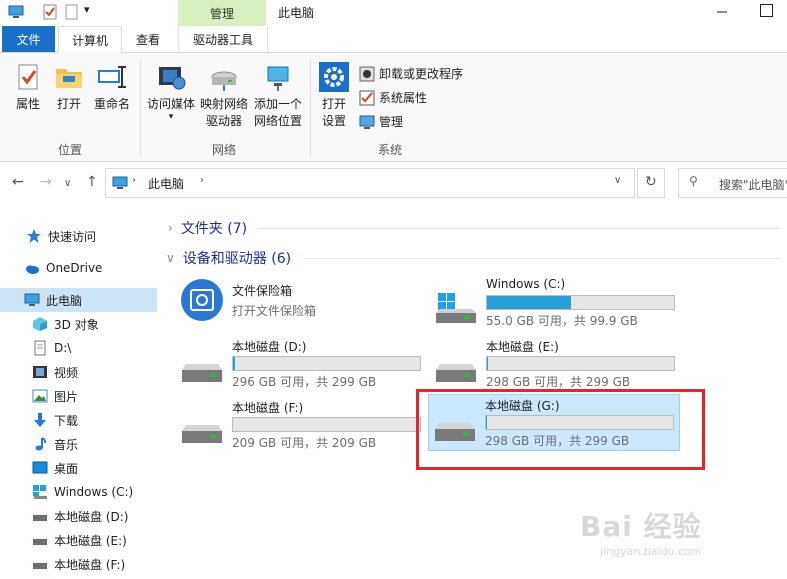  What do you see at coordinates (617, 180) in the screenshot?
I see `address-dropdown-icon: ∨` at bounding box center [617, 180].